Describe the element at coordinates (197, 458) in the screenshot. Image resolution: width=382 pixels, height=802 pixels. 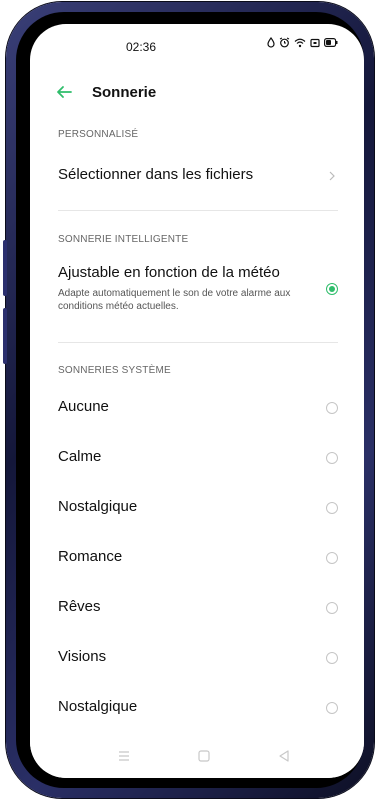
I see `ringtone-row: Calme` at that location.